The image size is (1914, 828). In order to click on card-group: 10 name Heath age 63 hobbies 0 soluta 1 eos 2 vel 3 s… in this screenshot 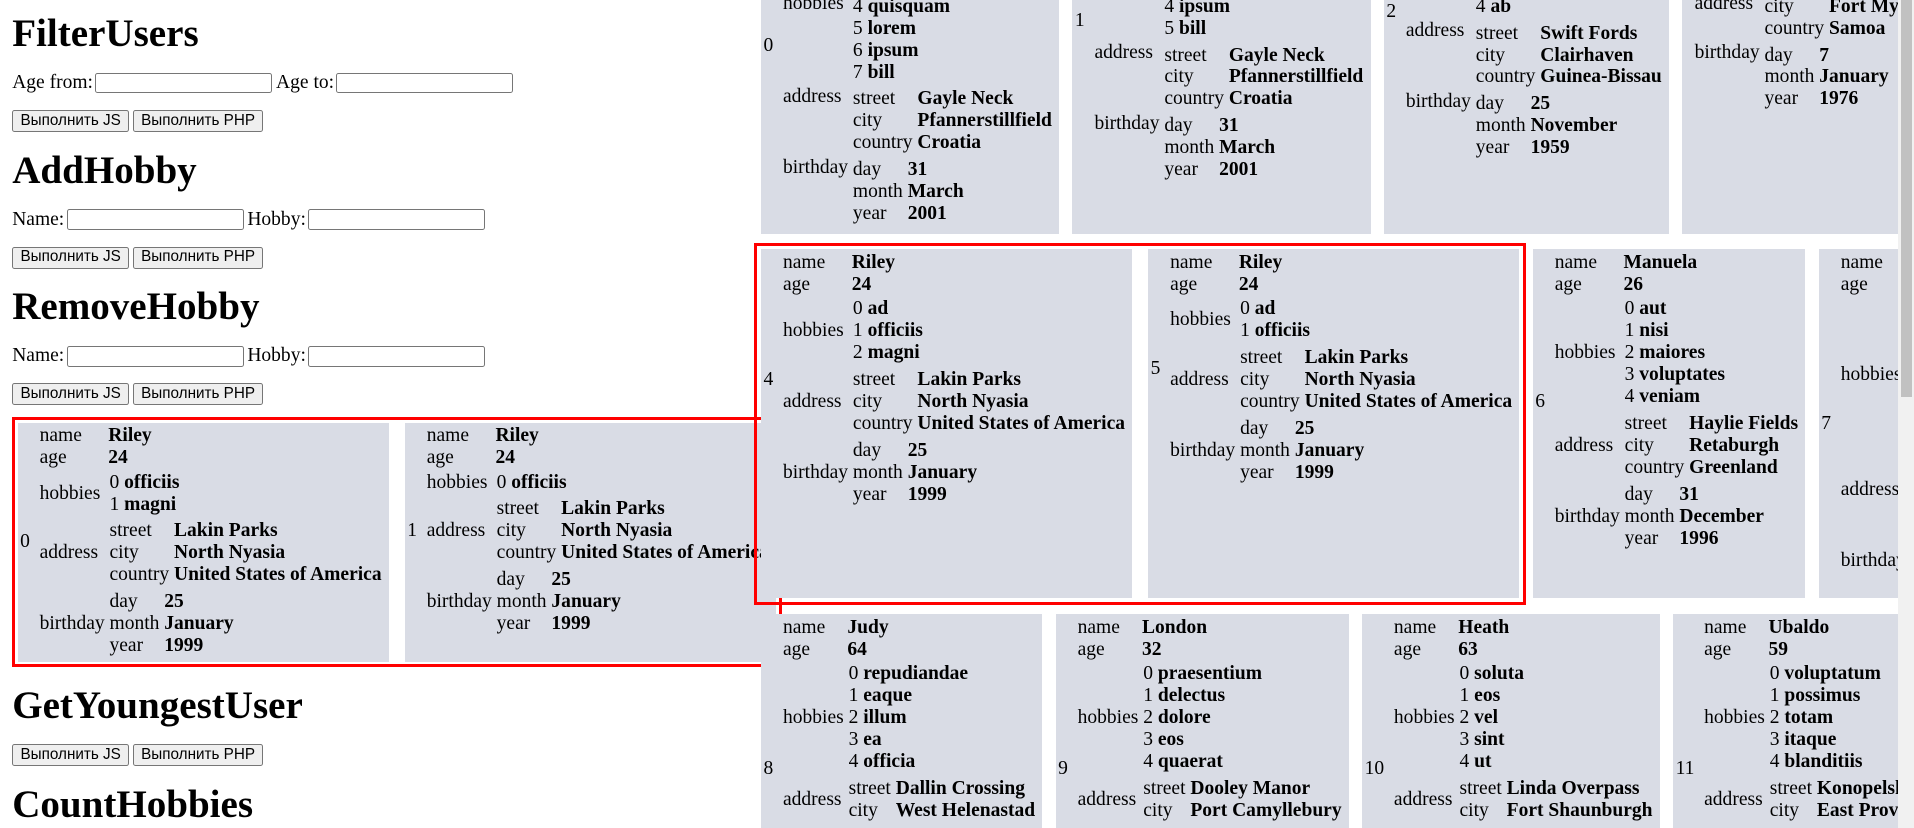, I will do `click(1511, 718)`.